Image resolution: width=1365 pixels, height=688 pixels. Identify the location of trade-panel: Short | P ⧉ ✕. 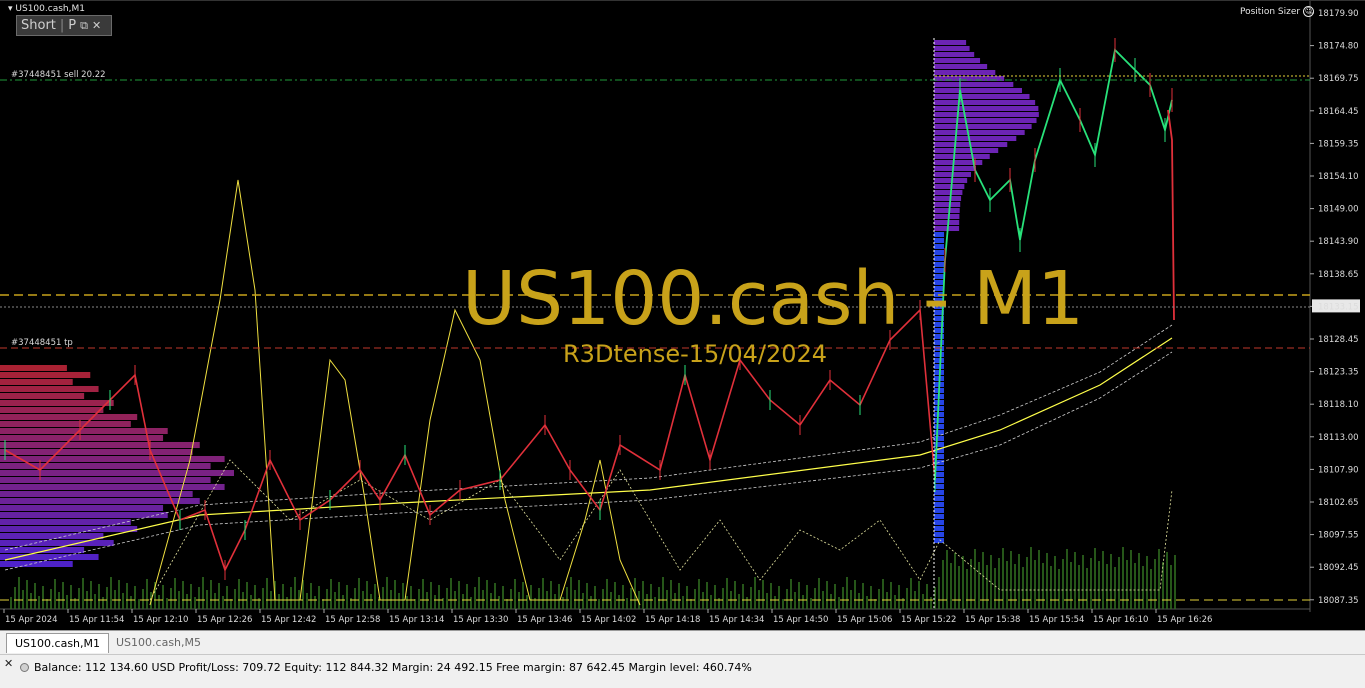
(64, 25).